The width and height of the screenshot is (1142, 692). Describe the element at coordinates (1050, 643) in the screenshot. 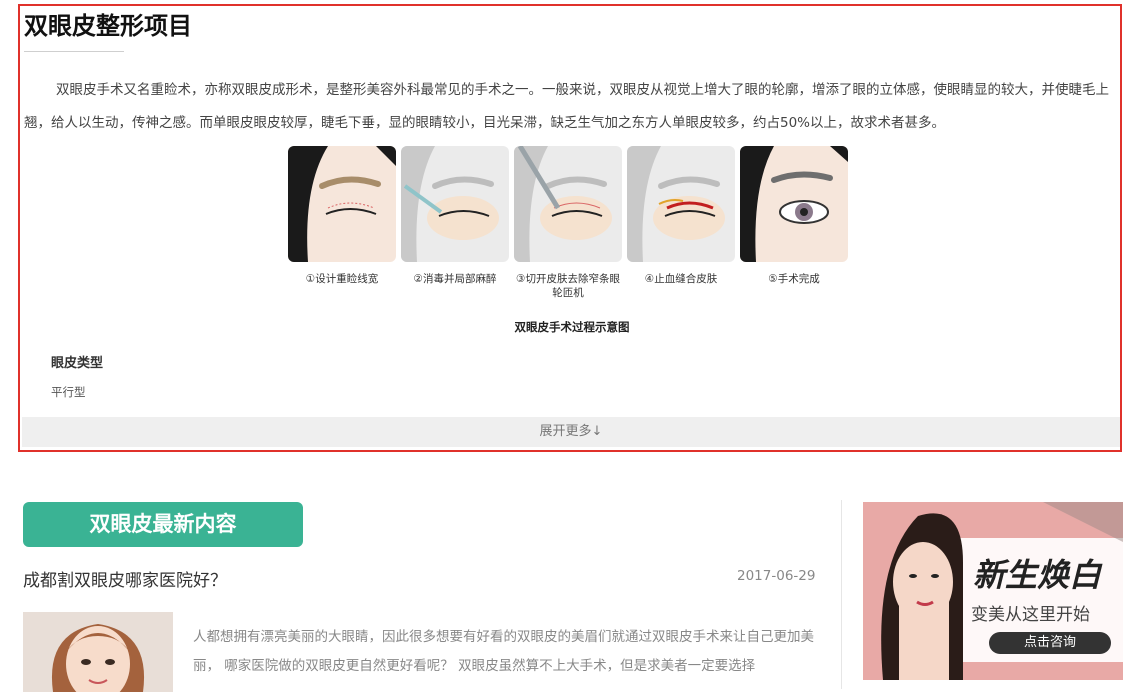

I see `consult-button: 点击咨询` at that location.